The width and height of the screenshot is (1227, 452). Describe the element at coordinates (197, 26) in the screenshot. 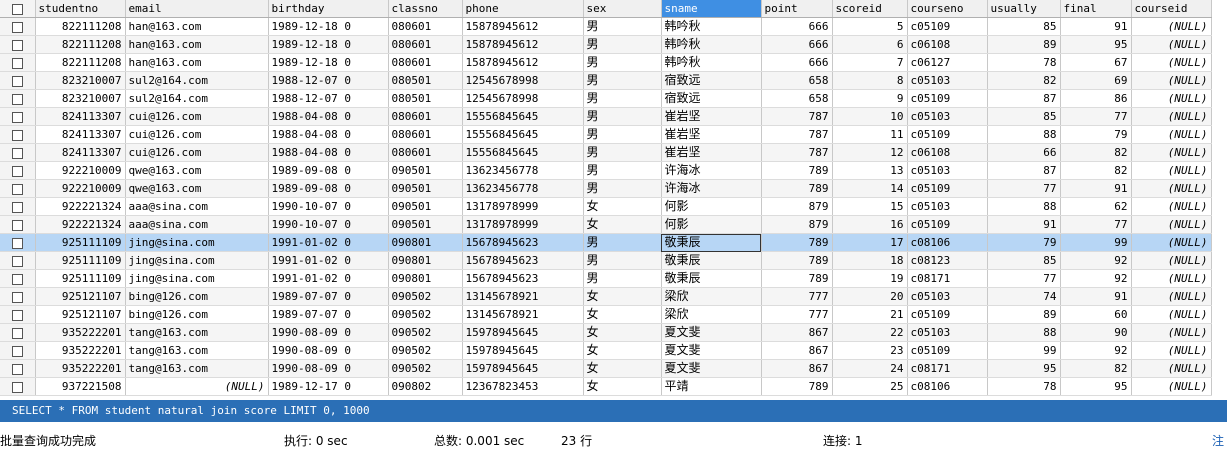

I see `cell-email: han@163.com` at that location.